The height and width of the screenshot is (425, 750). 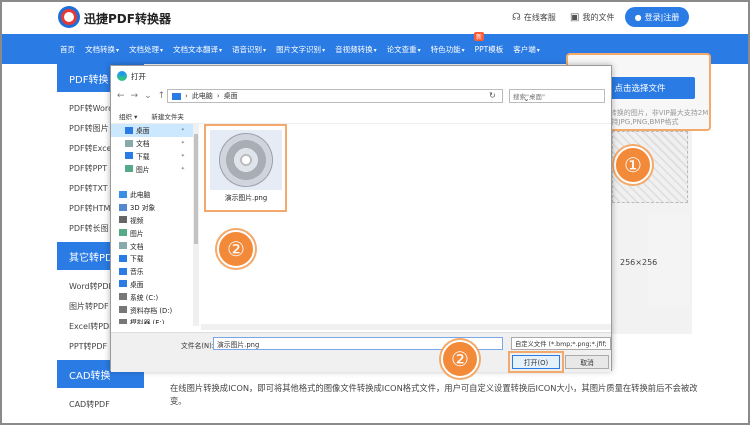 I want to click on dialog-title: 打开, so click(x=138, y=76).